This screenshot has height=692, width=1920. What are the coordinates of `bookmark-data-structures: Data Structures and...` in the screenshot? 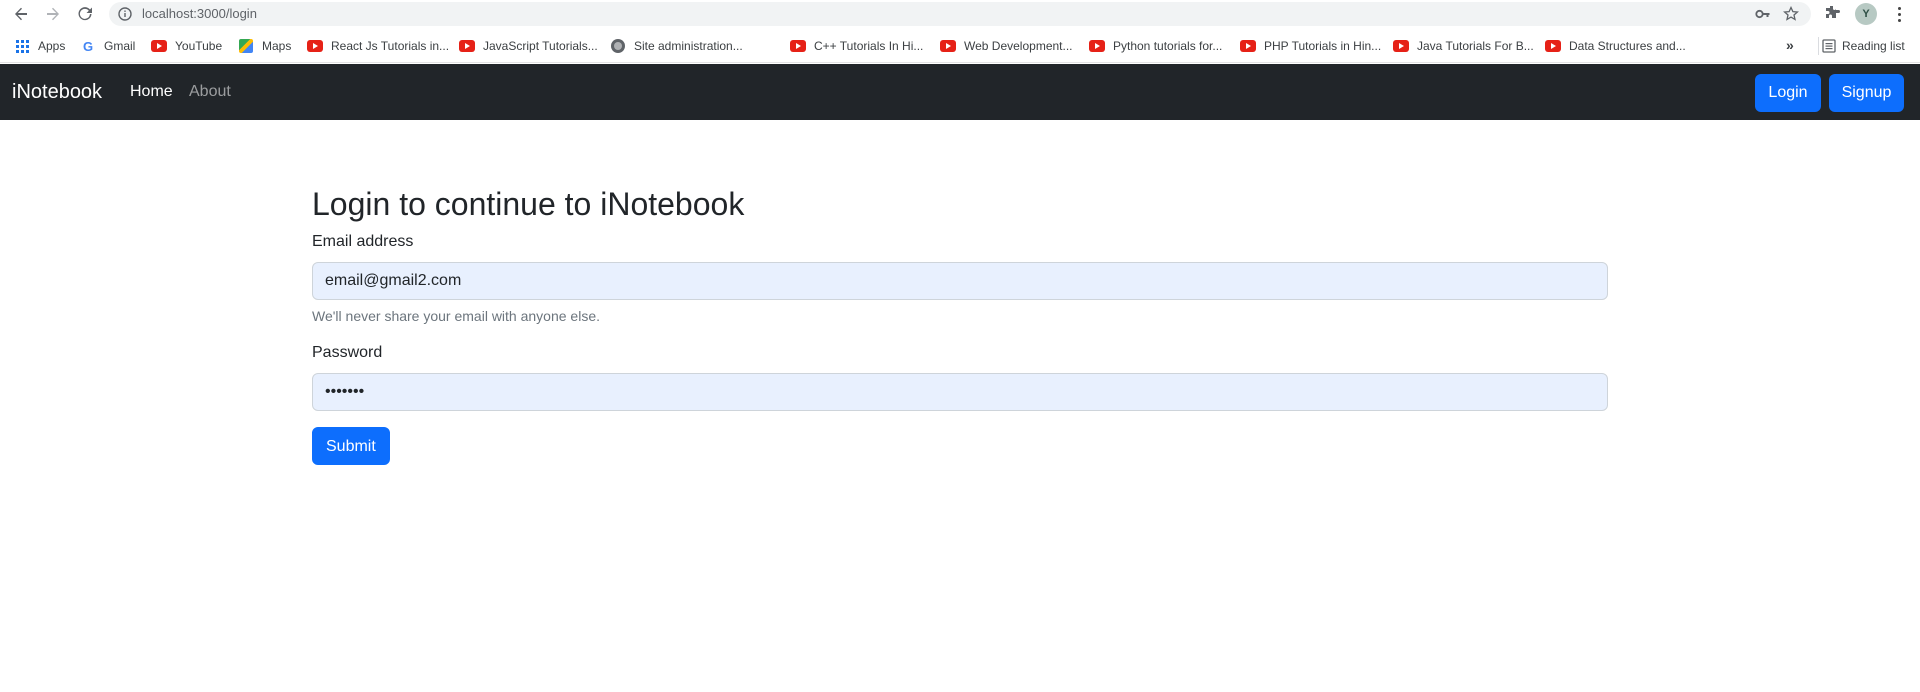 It's located at (1615, 46).